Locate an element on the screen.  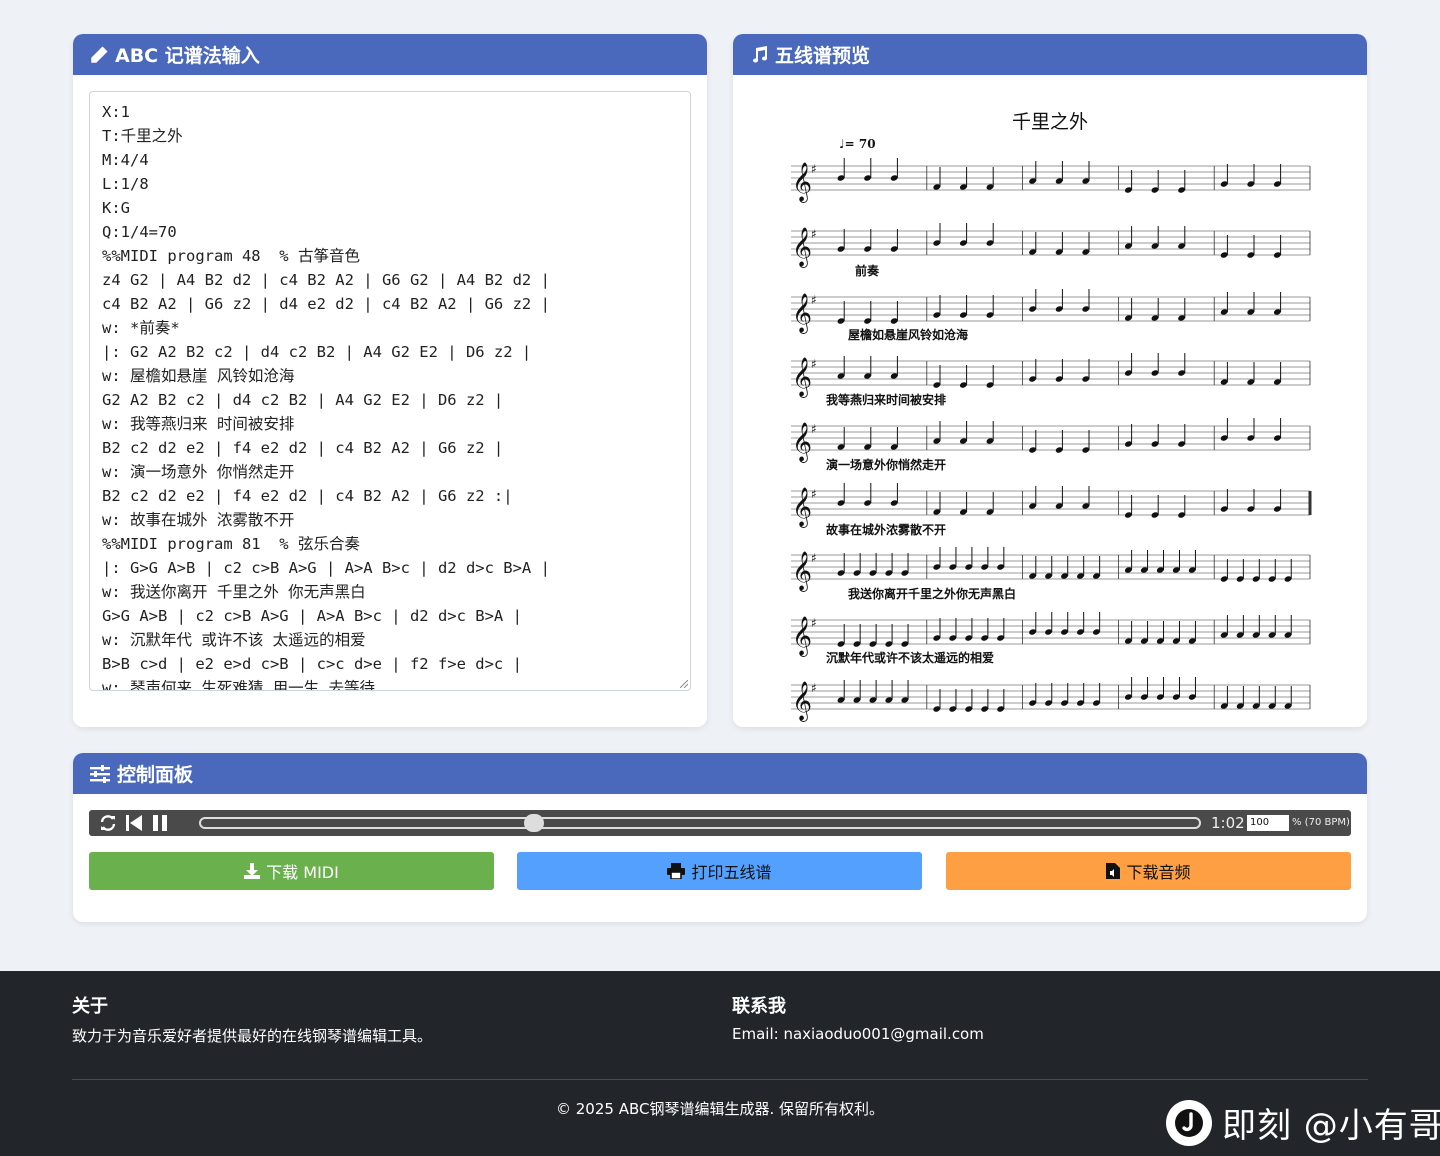
watermark: 即刻 @小有哥 is located at coordinates (1303, 1122).